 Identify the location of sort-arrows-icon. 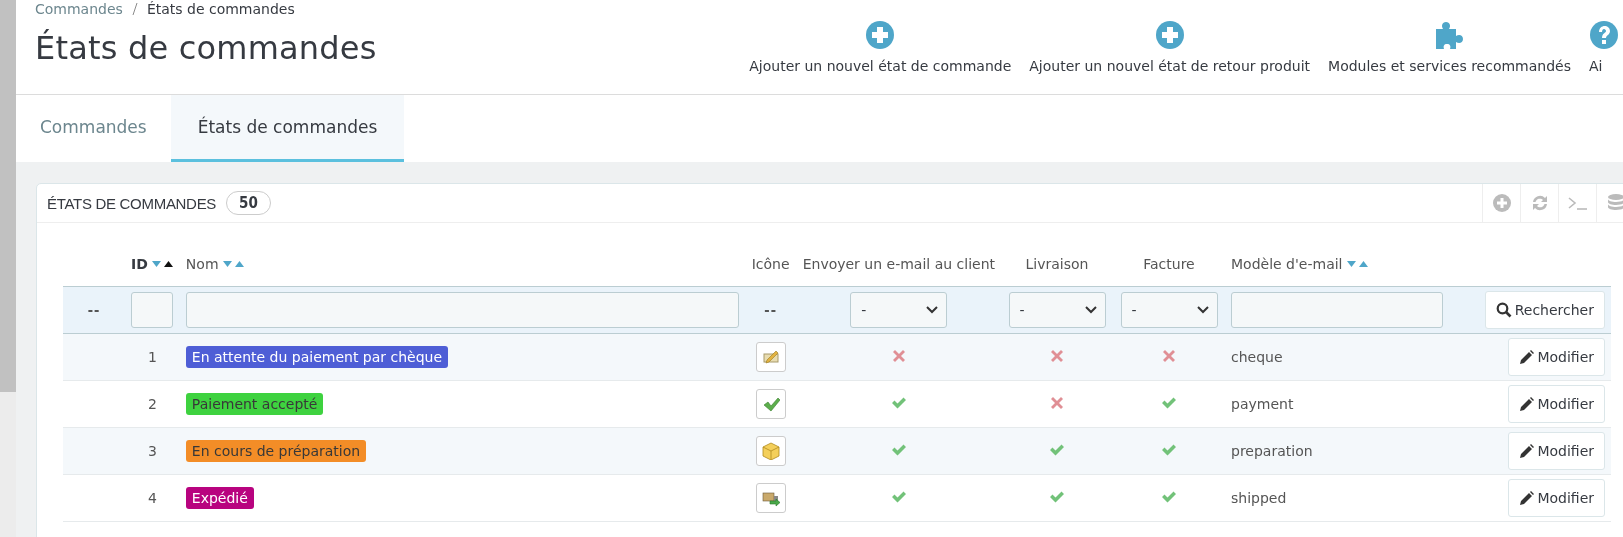
(162, 263).